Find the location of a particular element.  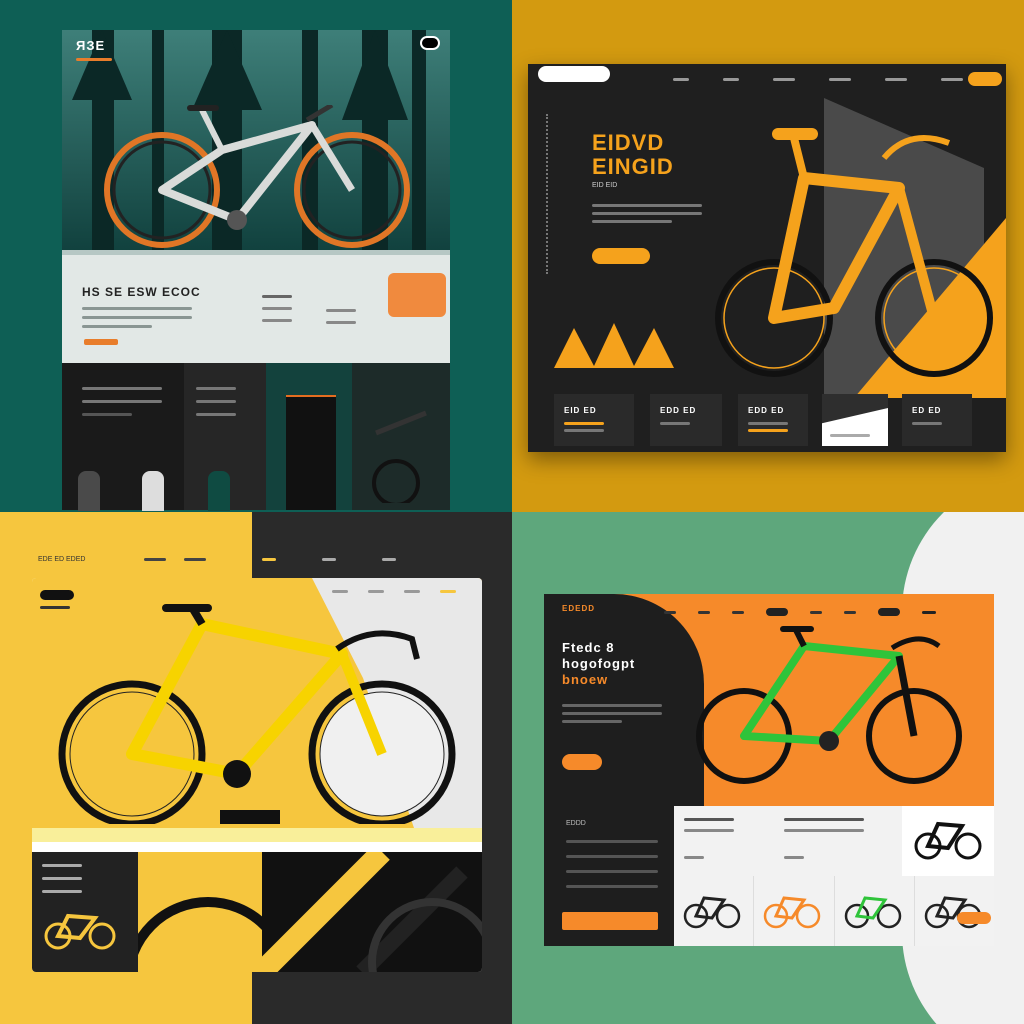

list-header: EDDD is located at coordinates (576, 823).